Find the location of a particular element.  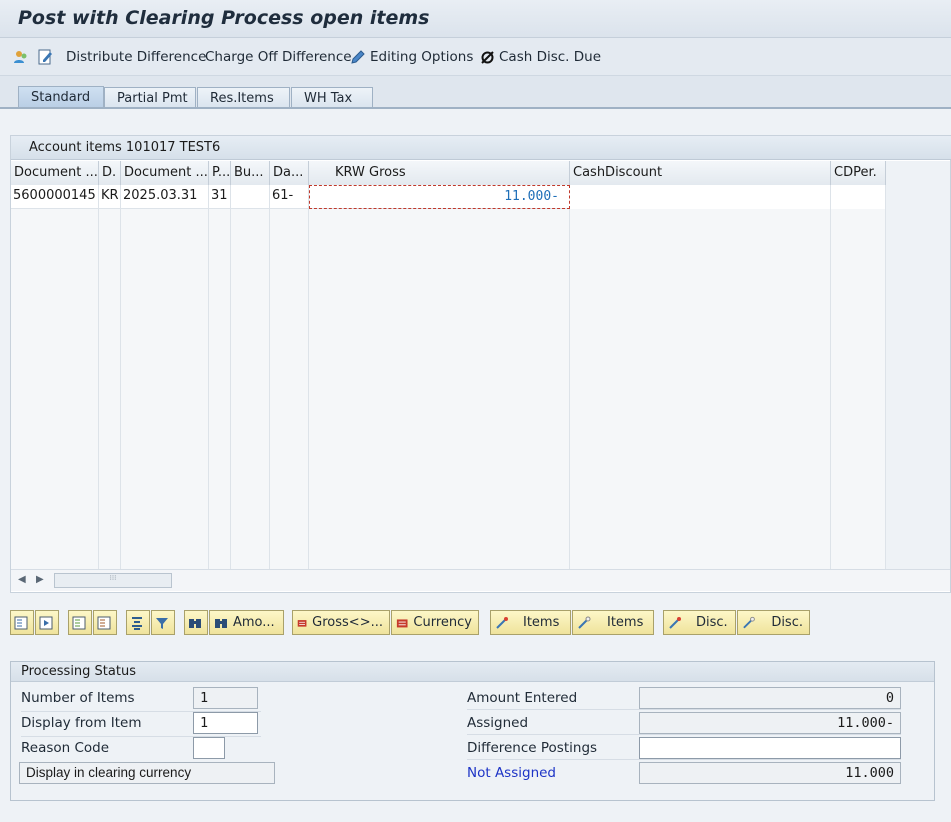

cell-cash-discount is located at coordinates (700, 197).